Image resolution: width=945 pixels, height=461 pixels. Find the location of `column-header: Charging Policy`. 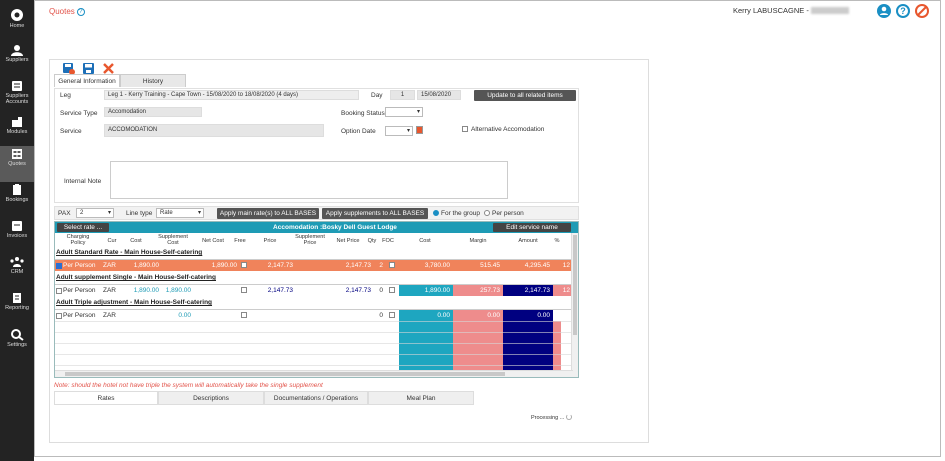

column-header: Charging Policy is located at coordinates (78, 240).